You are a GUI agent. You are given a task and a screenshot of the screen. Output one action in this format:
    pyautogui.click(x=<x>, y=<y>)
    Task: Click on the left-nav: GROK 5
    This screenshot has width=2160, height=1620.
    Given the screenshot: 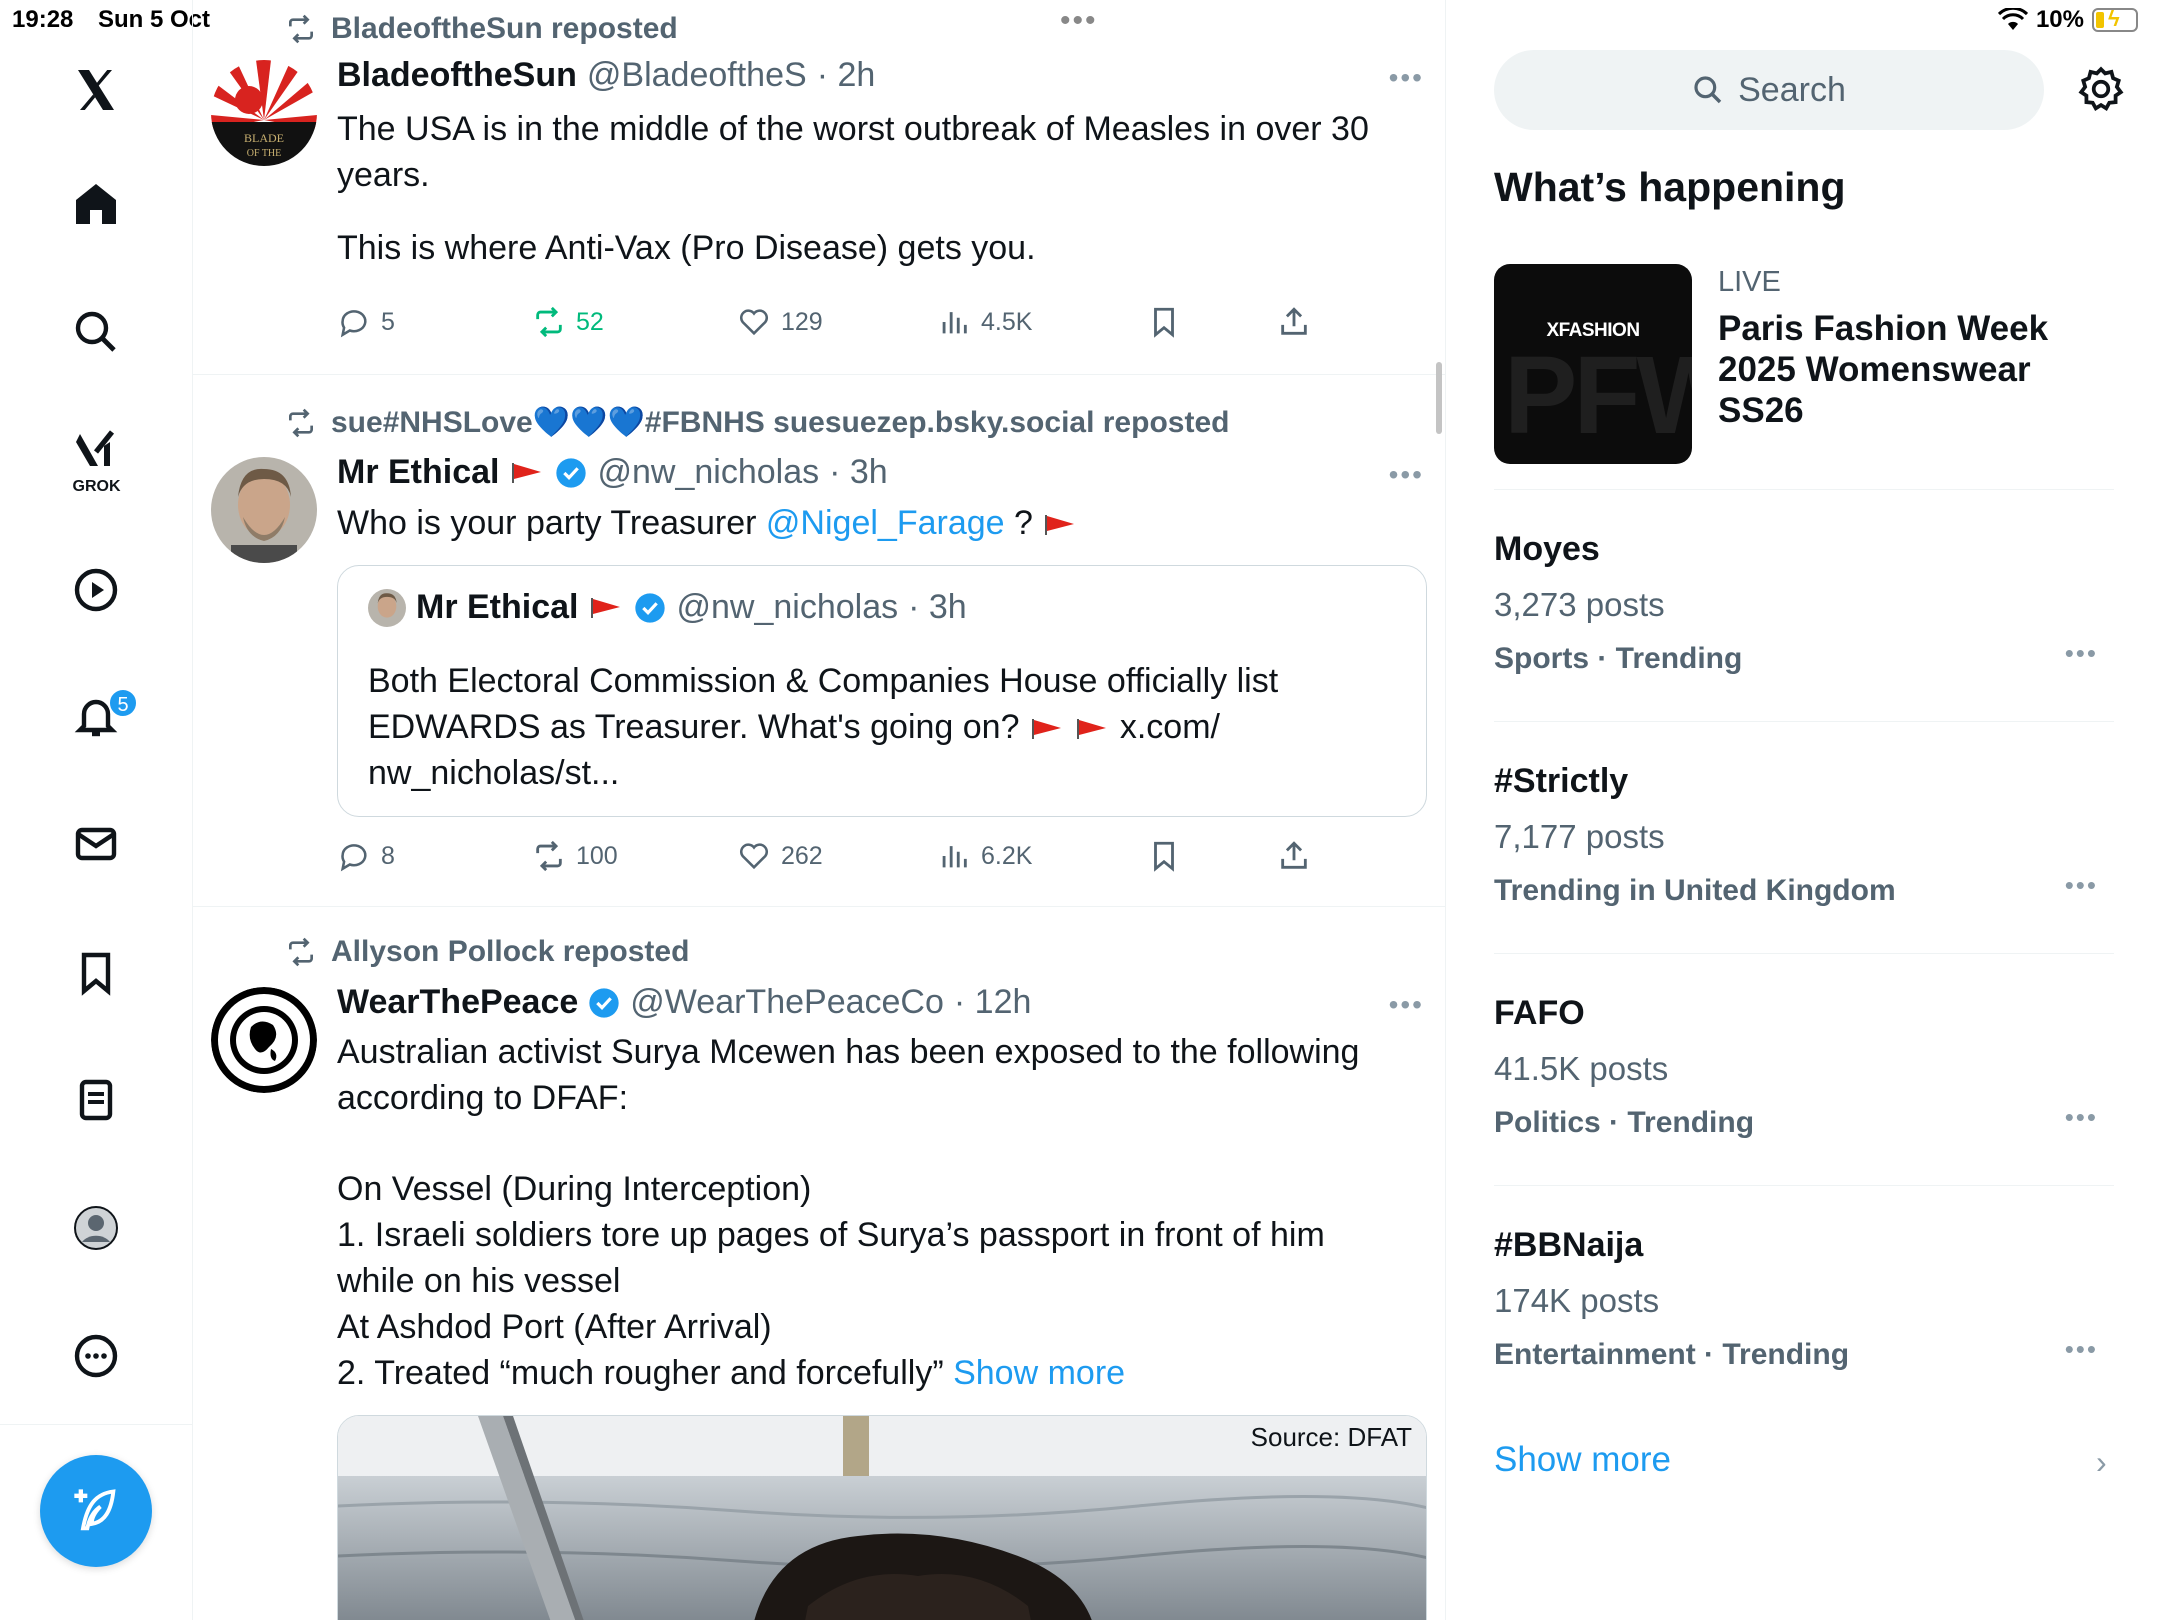 What is the action you would take?
    pyautogui.click(x=96, y=810)
    